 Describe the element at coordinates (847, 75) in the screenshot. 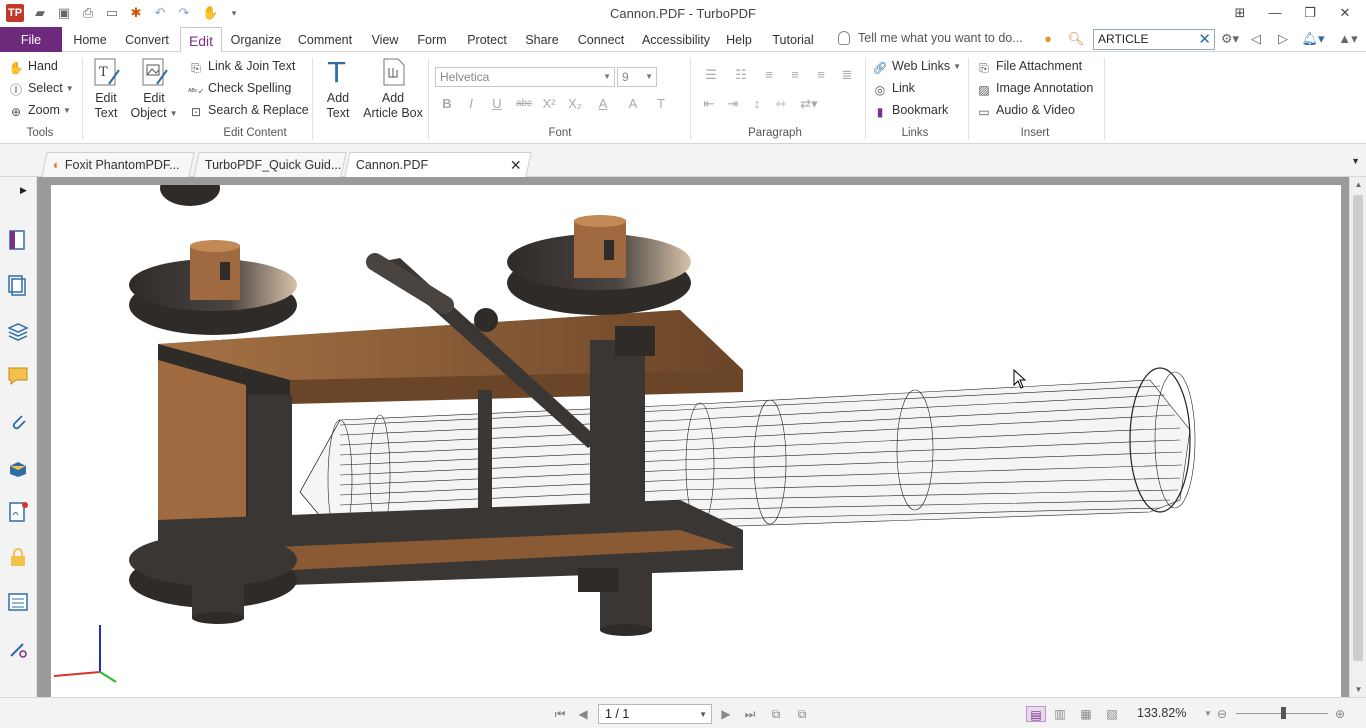

I see `justify-icon: ≣` at that location.